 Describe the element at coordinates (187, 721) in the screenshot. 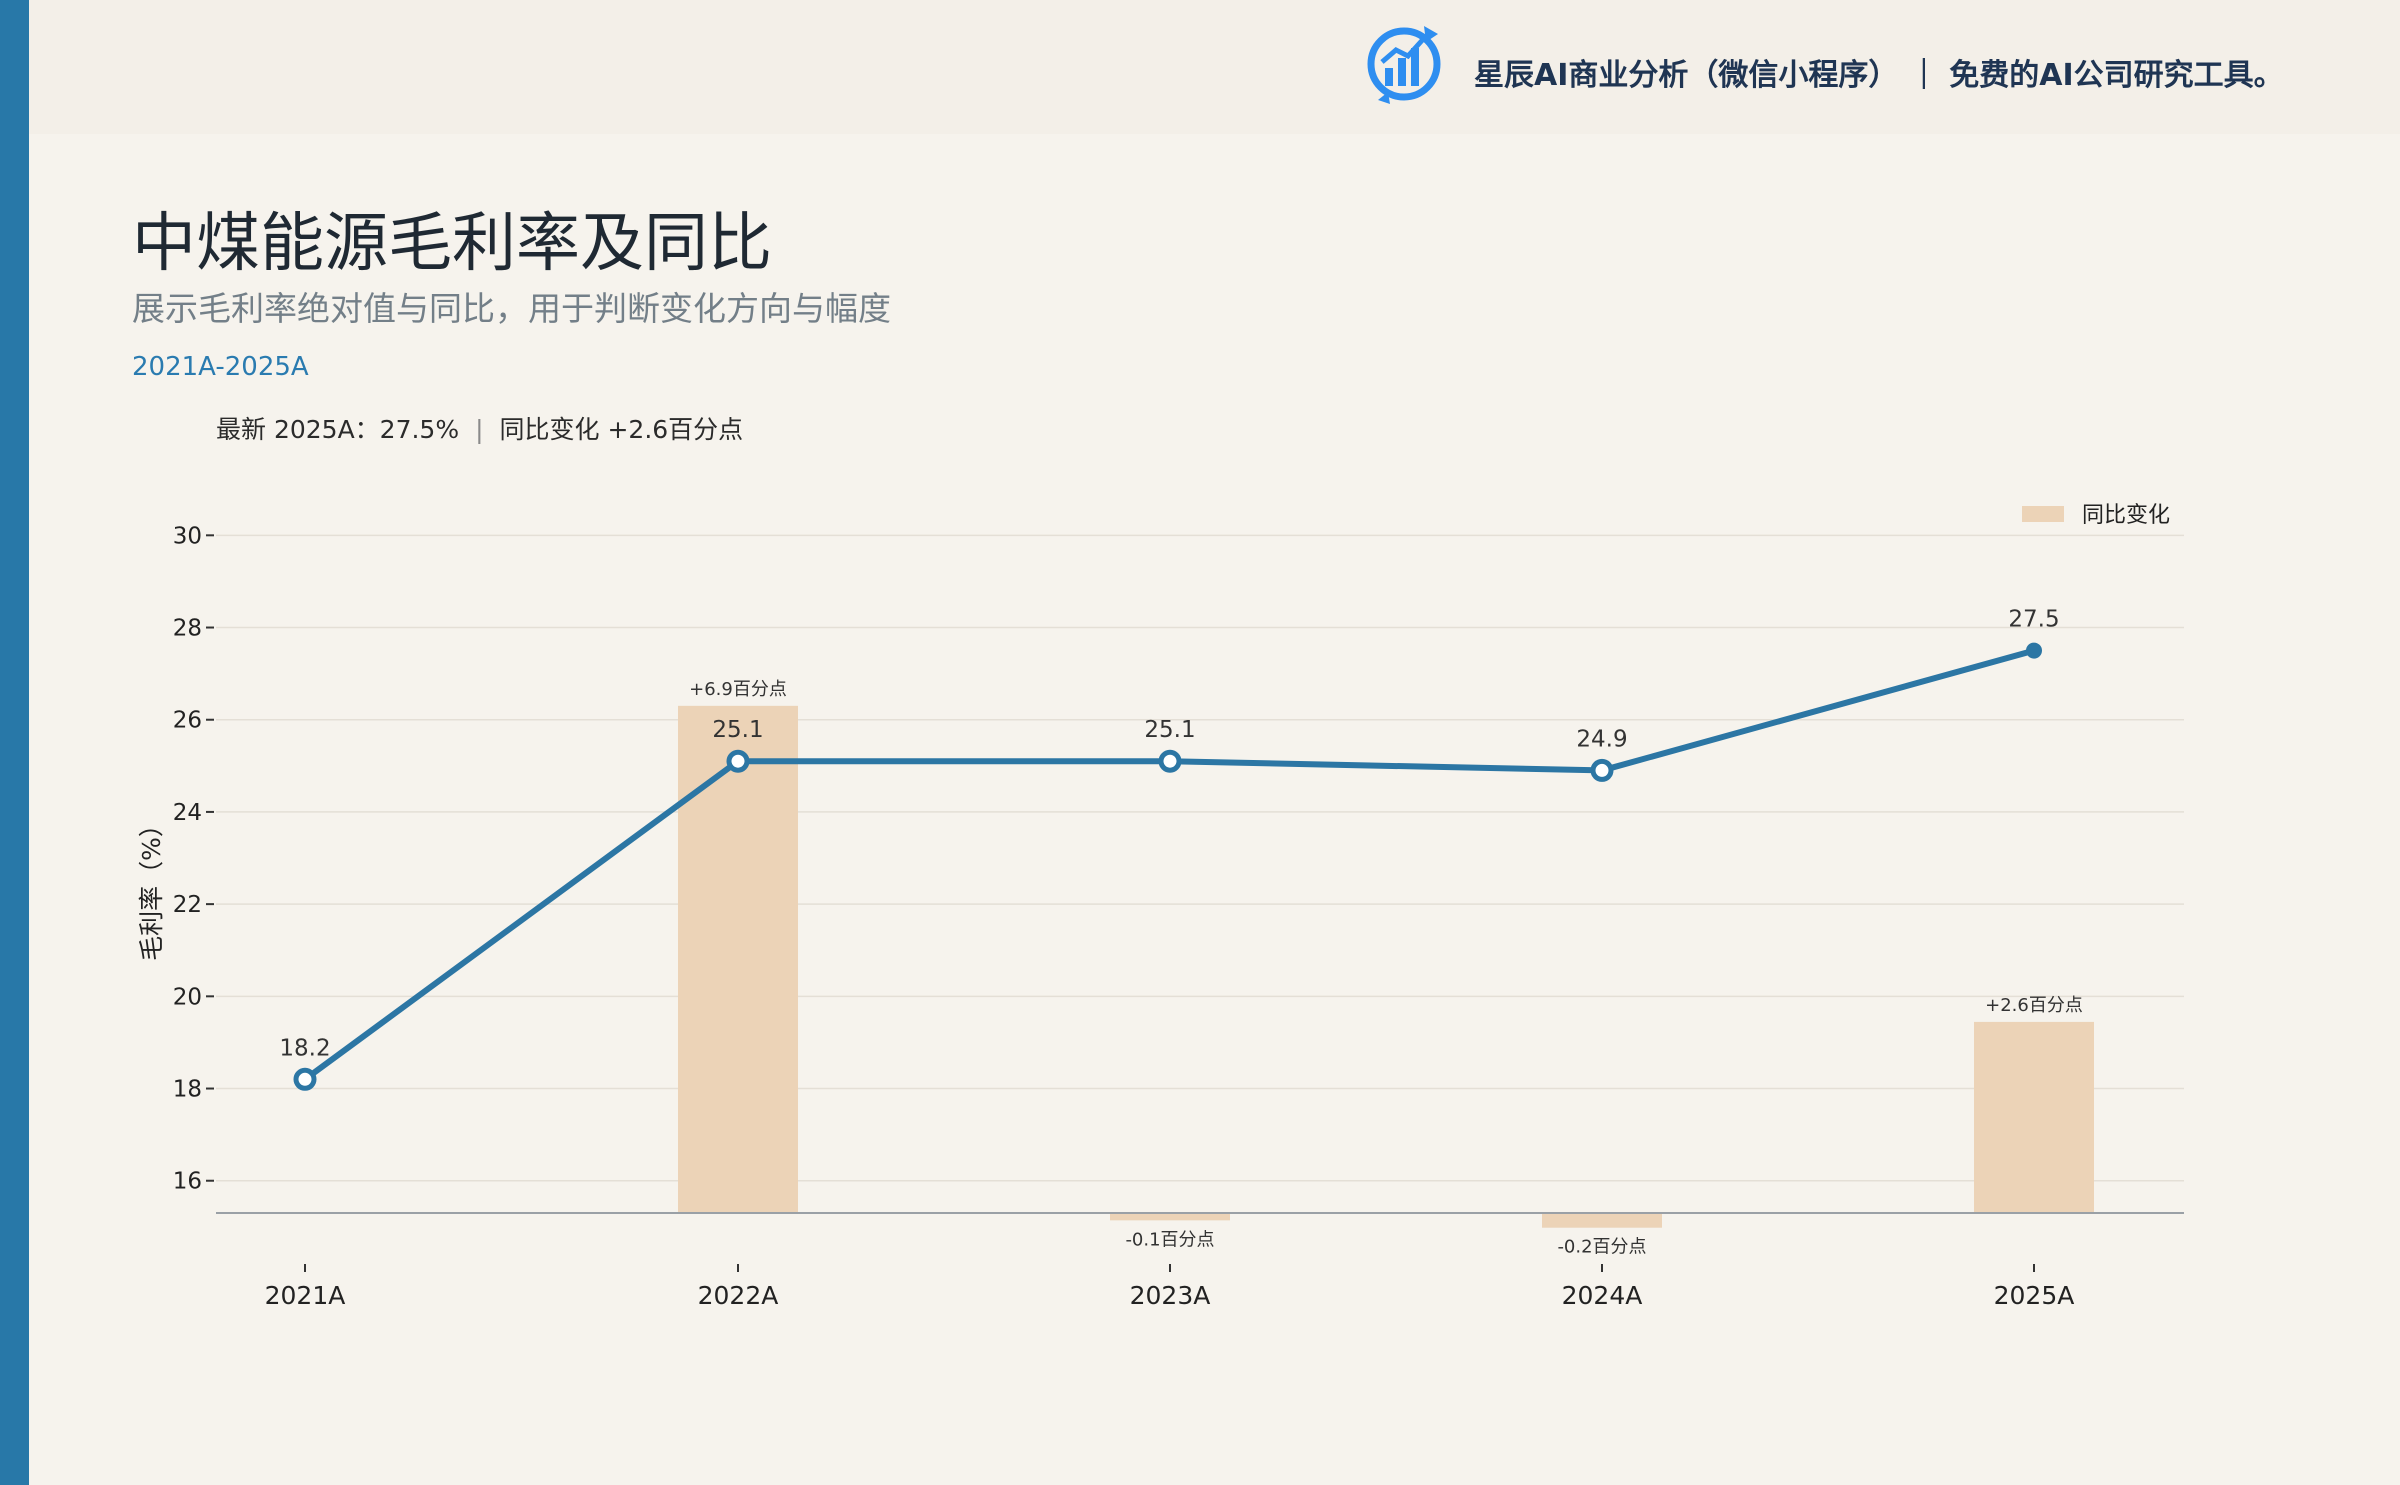

I see `y-tick-label: 26` at that location.